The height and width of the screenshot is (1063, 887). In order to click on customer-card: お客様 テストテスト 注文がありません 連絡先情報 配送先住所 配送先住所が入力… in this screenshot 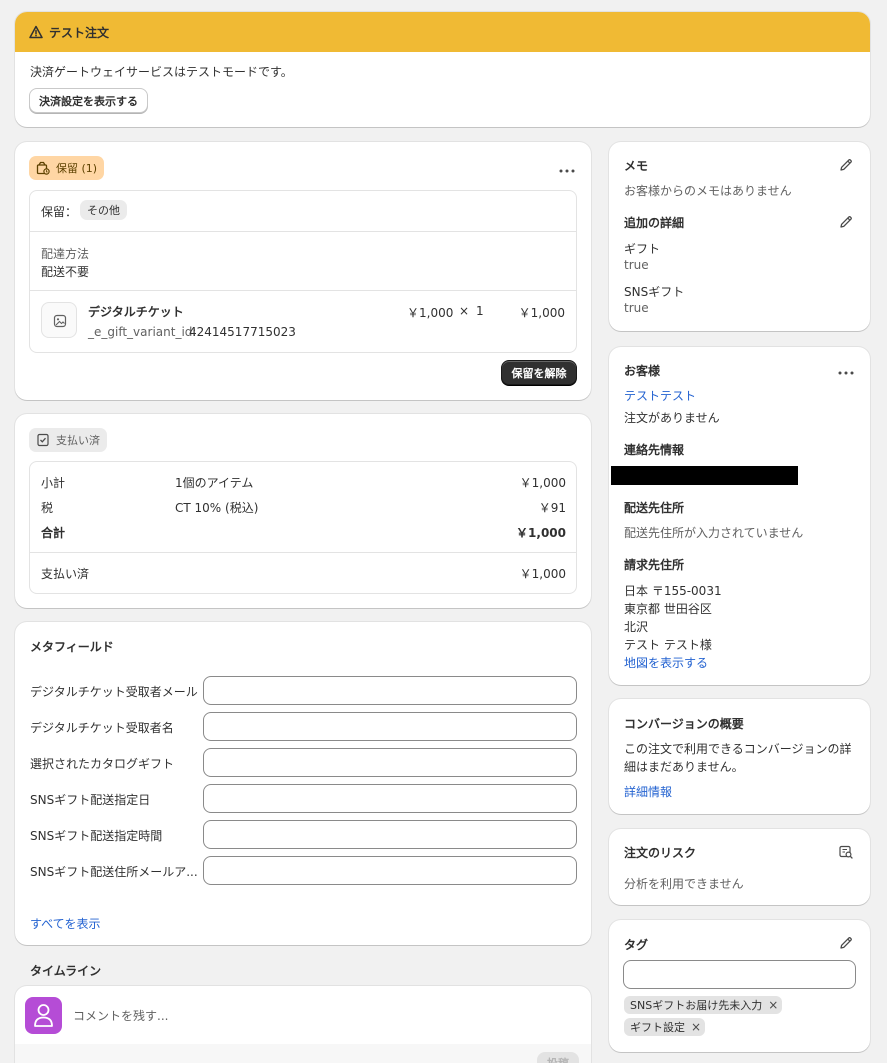, I will do `click(739, 516)`.